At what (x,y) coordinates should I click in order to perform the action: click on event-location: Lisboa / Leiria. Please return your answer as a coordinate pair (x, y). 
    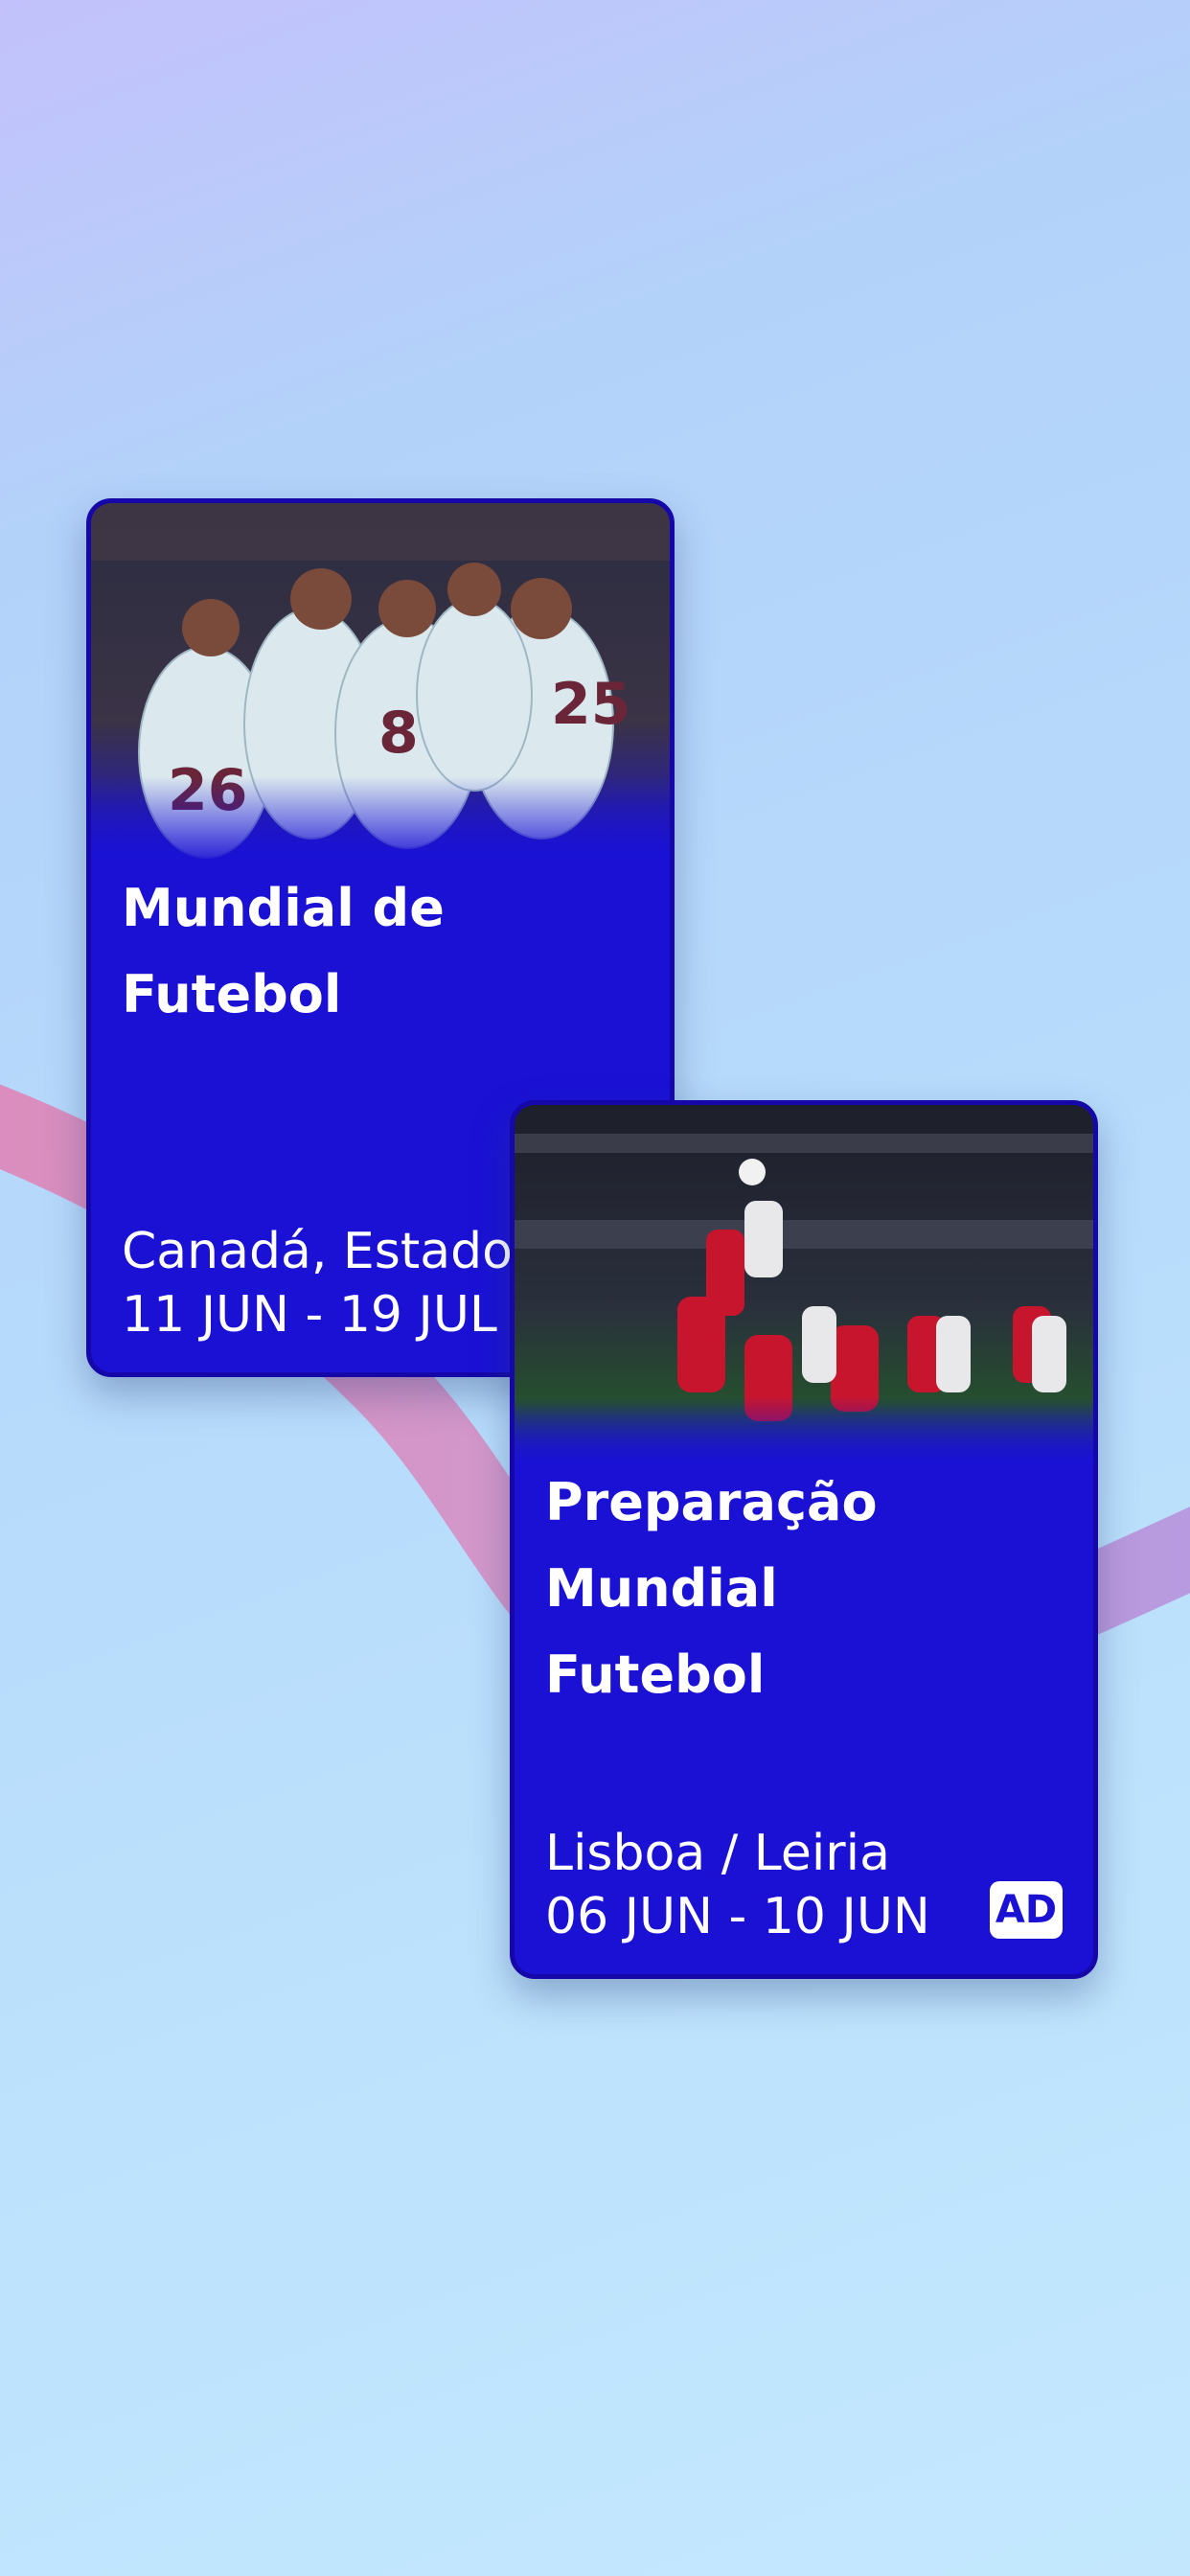
    Looking at the image, I should click on (717, 1853).